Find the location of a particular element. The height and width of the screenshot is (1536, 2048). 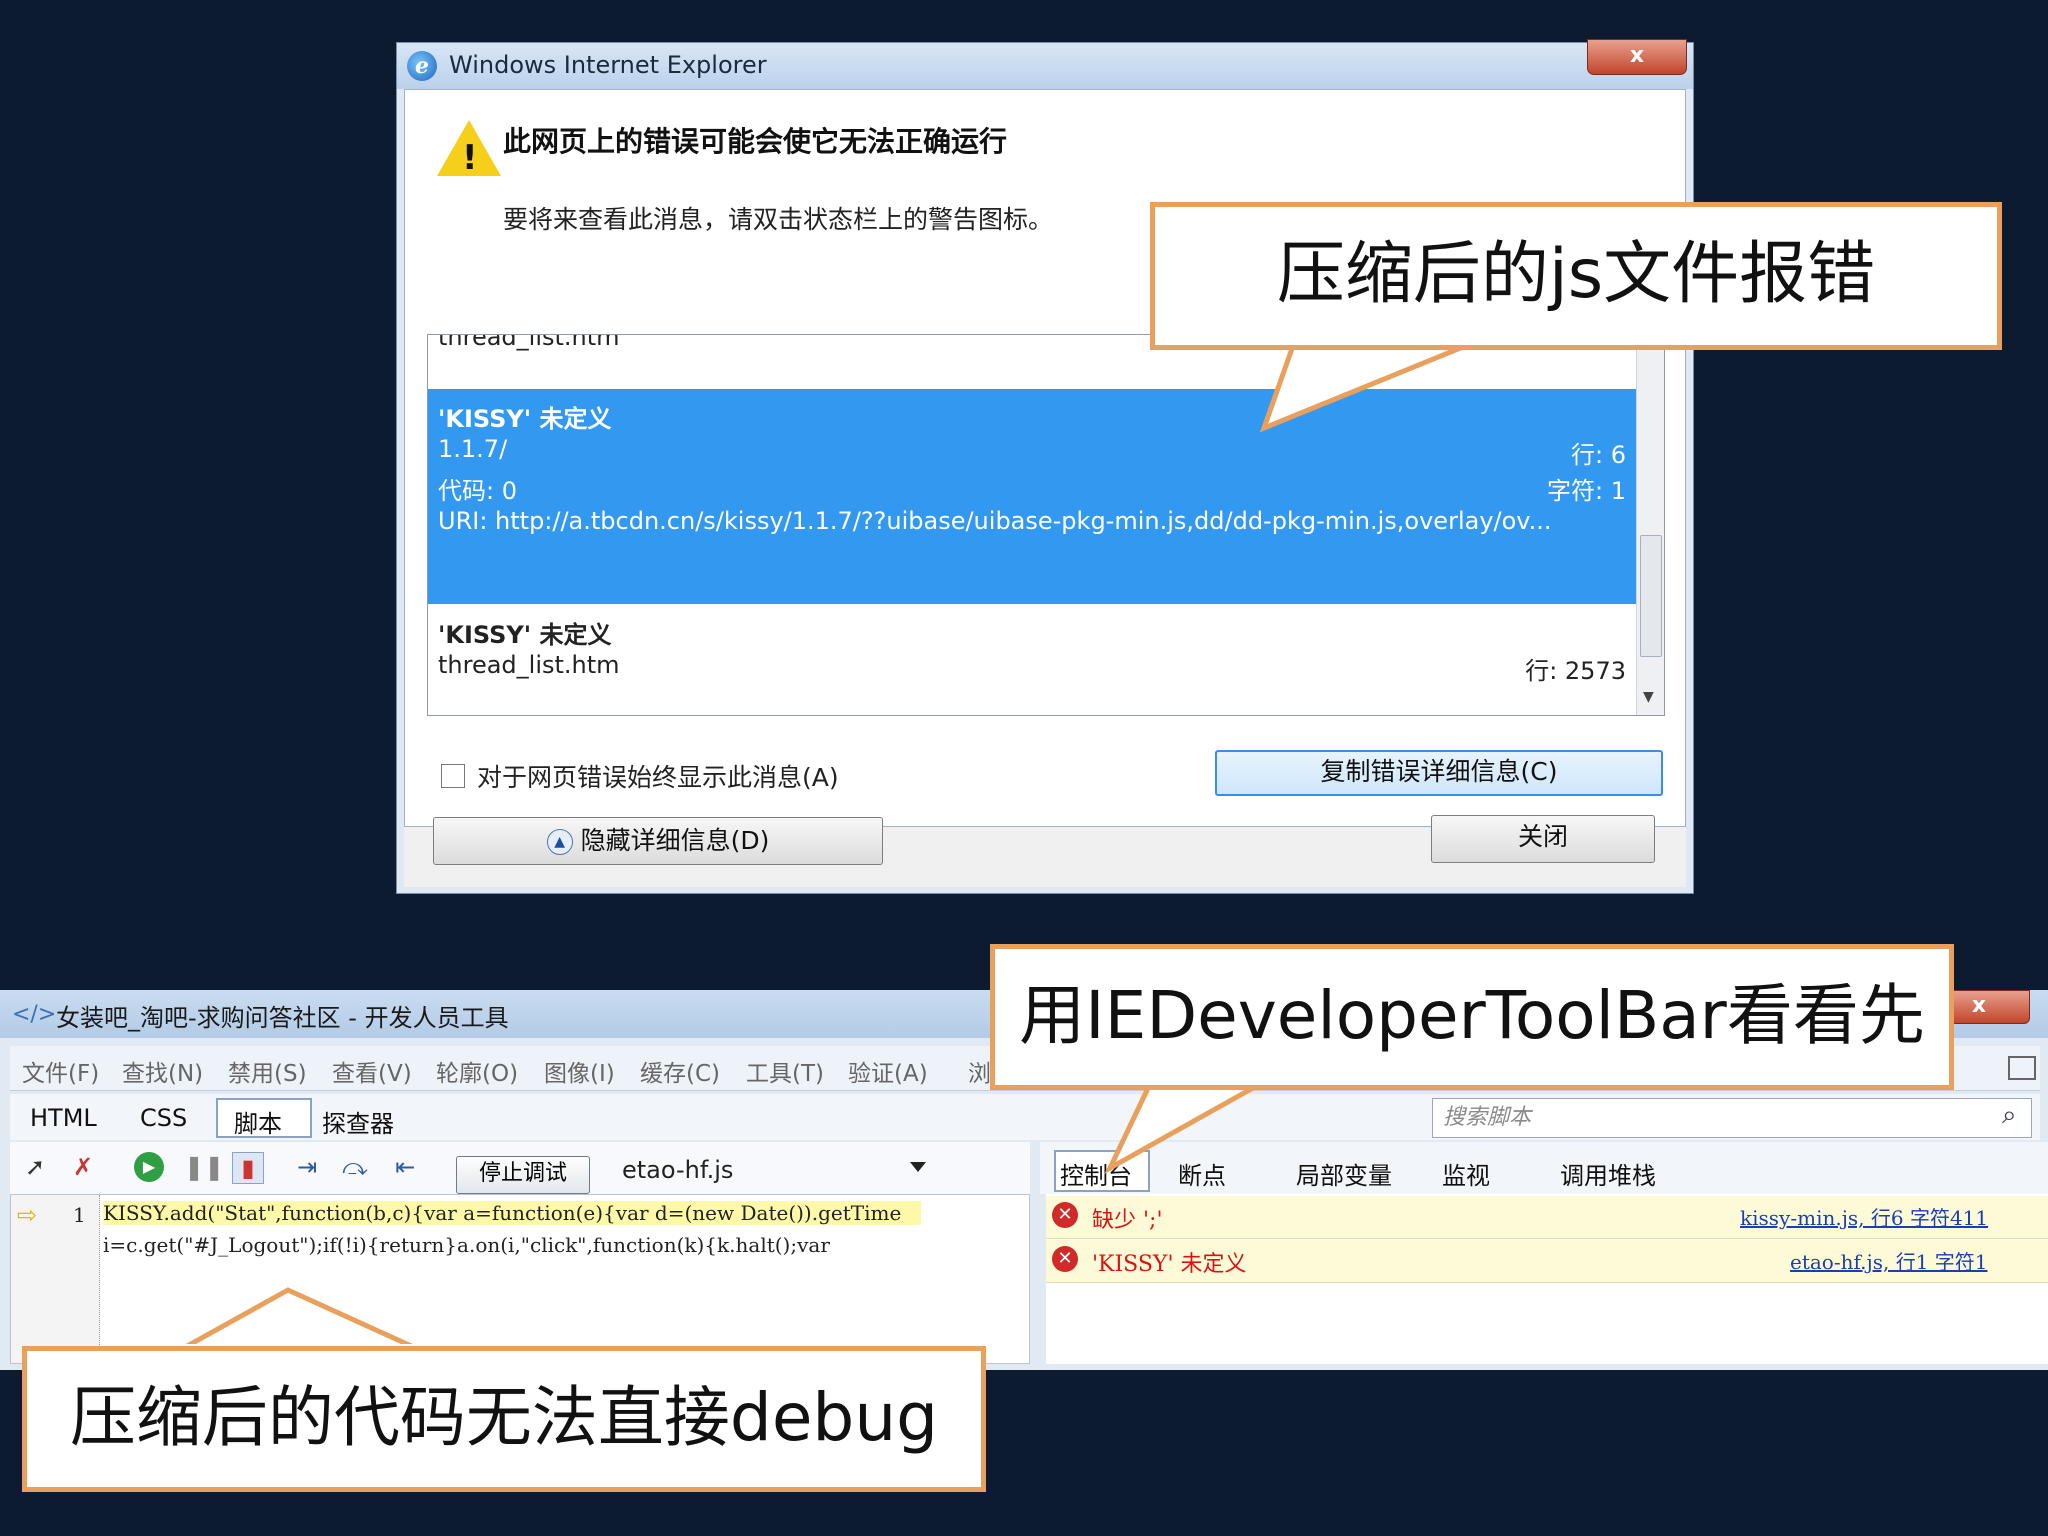

current-line-arrow-icon: ⇨ is located at coordinates (27, 1215).